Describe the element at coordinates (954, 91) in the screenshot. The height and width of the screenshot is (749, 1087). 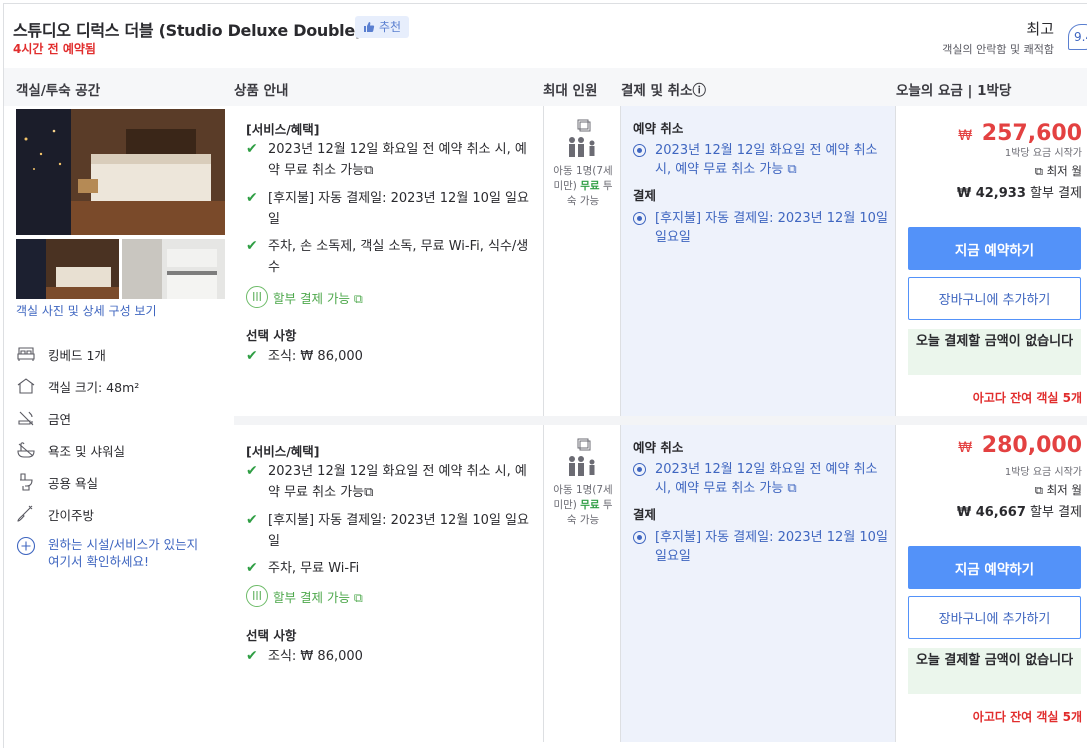
I see `col-price: 오늘의 요금 | 1박당` at that location.